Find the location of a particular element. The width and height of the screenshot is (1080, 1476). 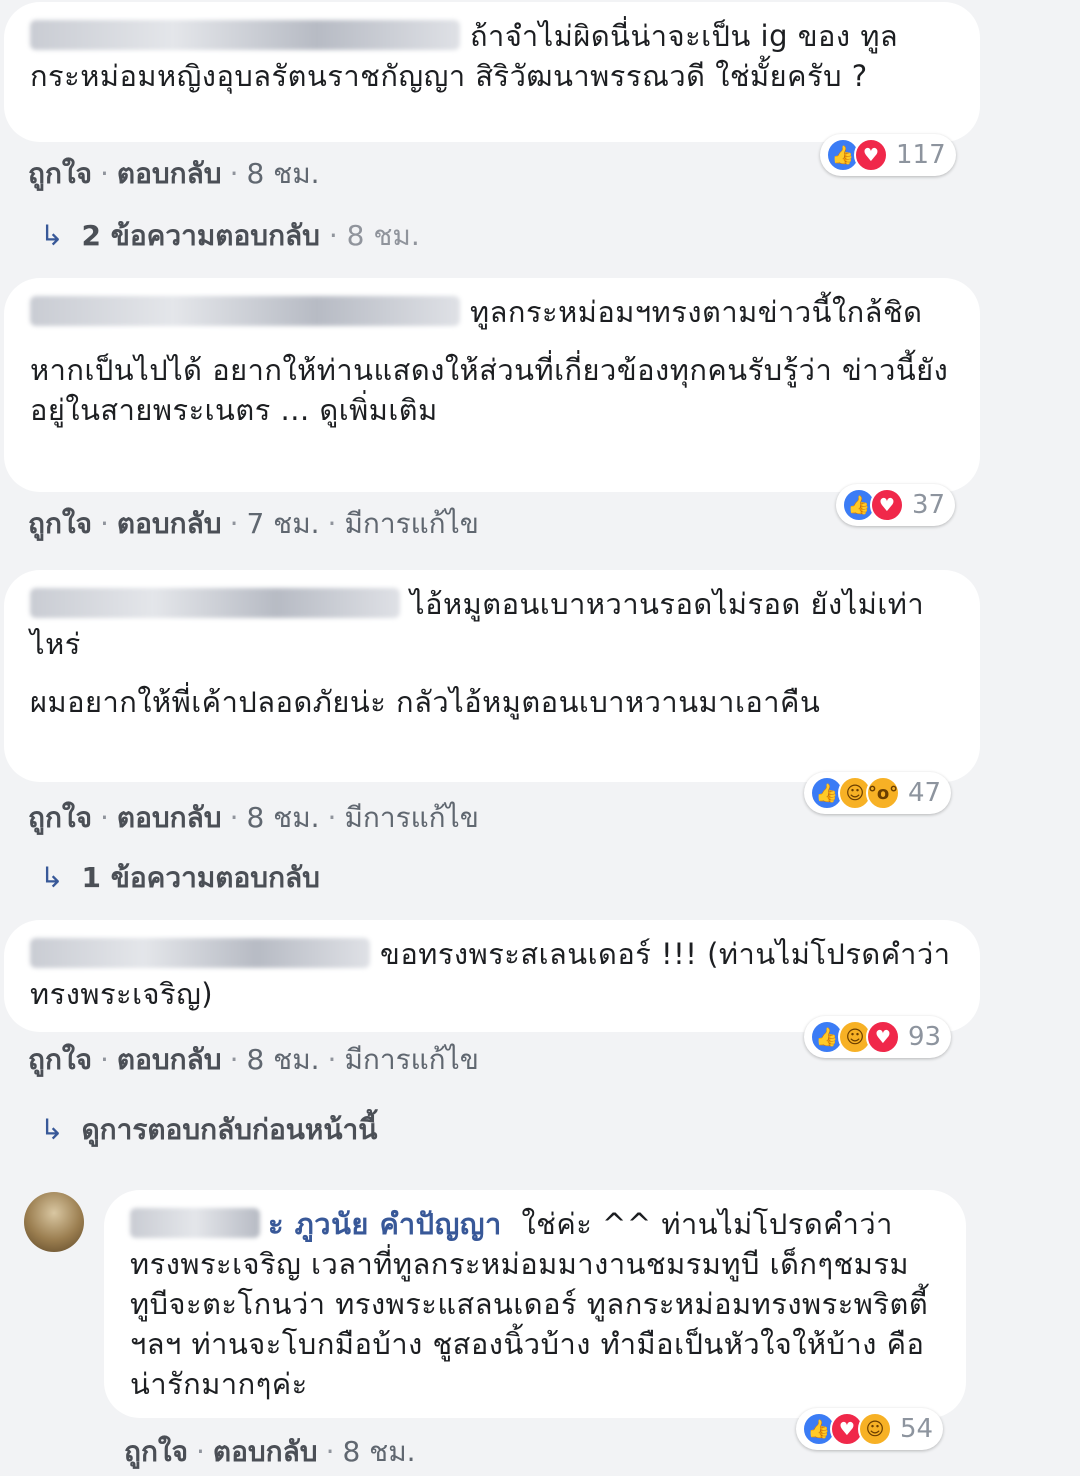

reaction-count: 47 is located at coordinates (925, 793).